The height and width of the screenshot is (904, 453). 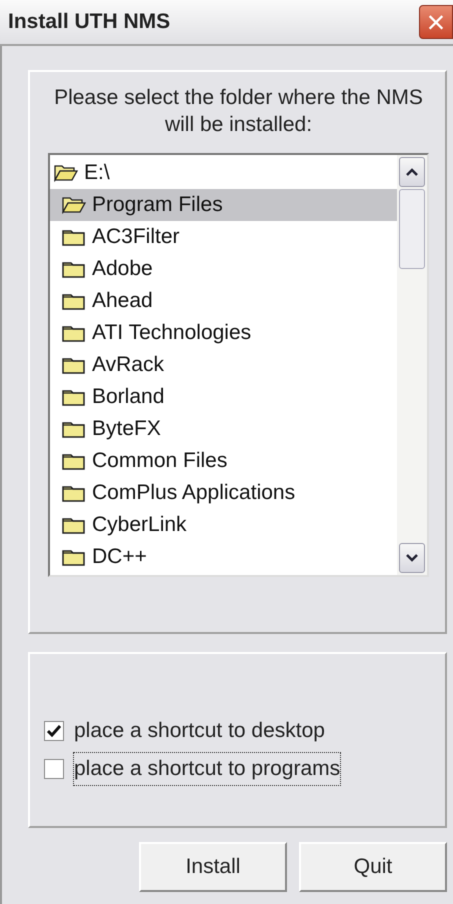 I want to click on folder-item: Ahead, so click(x=223, y=300).